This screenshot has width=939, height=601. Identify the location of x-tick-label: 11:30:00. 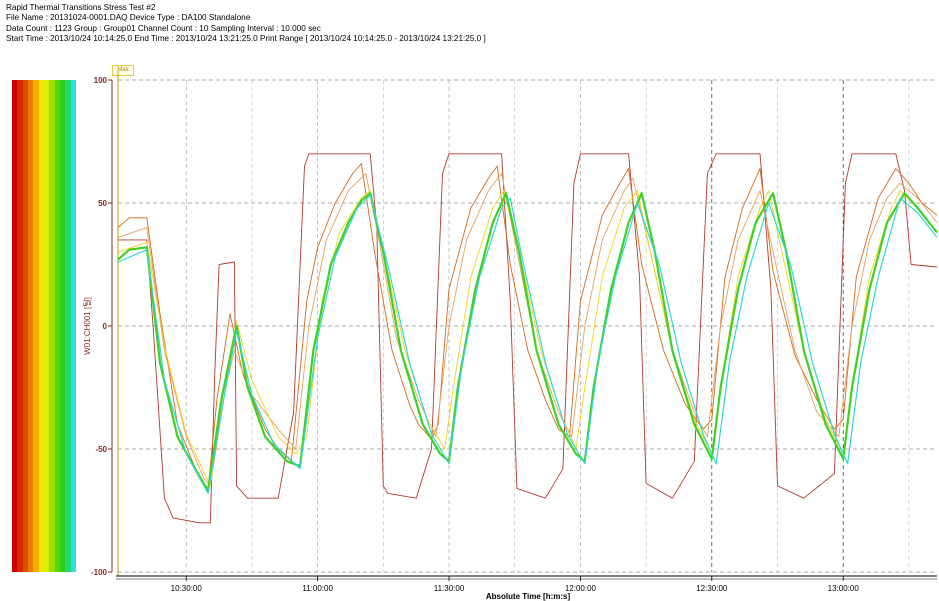
(449, 588).